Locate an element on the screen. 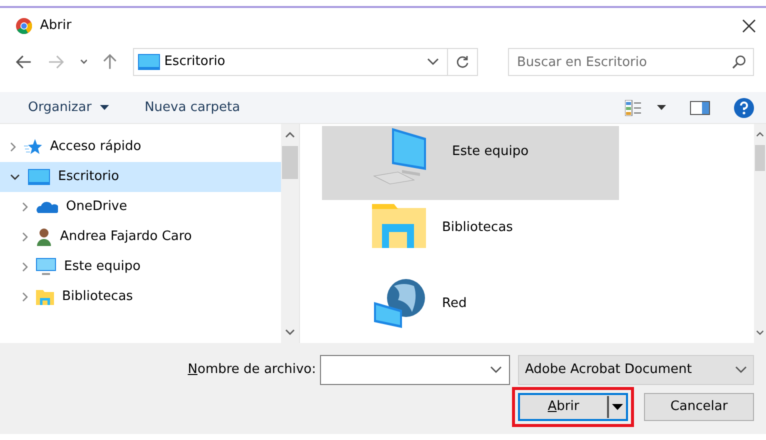 Image resolution: width=766 pixels, height=440 pixels. tree-item: Escritorio is located at coordinates (140, 177).